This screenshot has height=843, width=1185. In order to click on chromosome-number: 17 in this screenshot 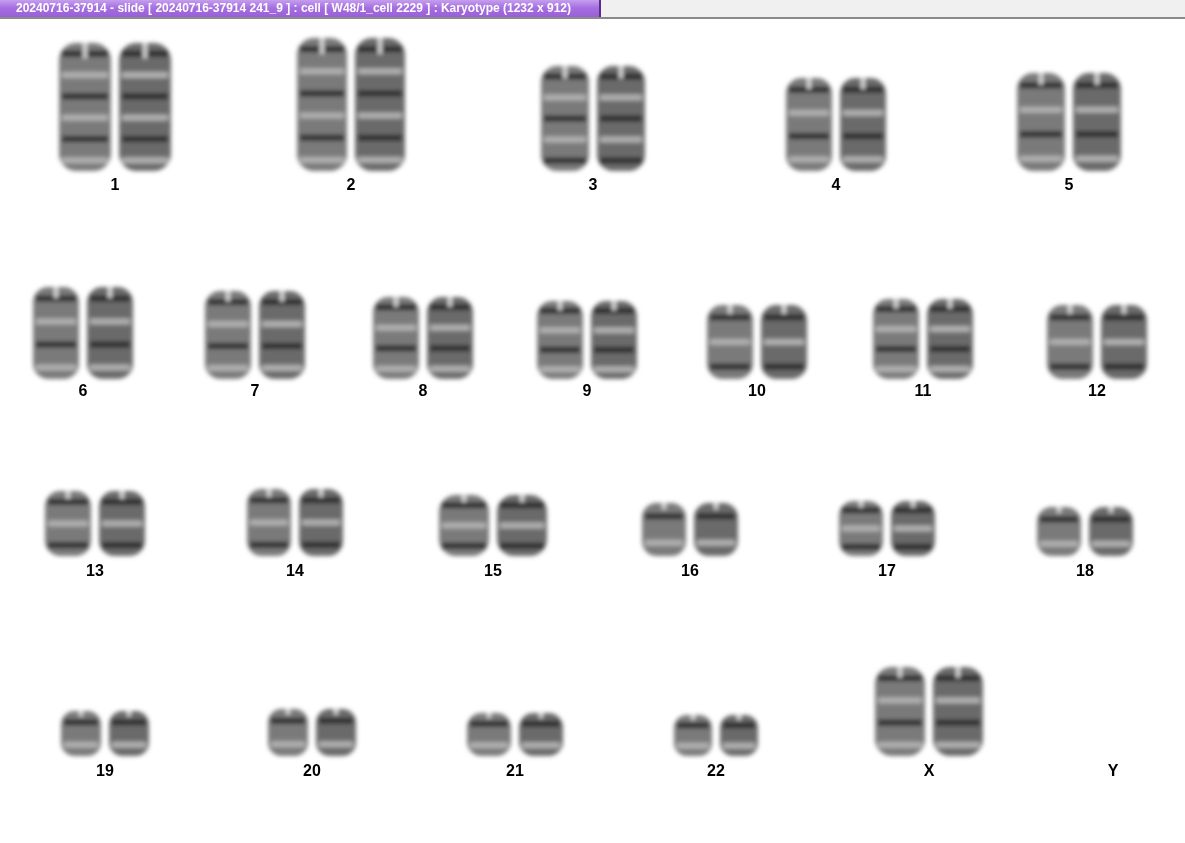, I will do `click(887, 571)`.